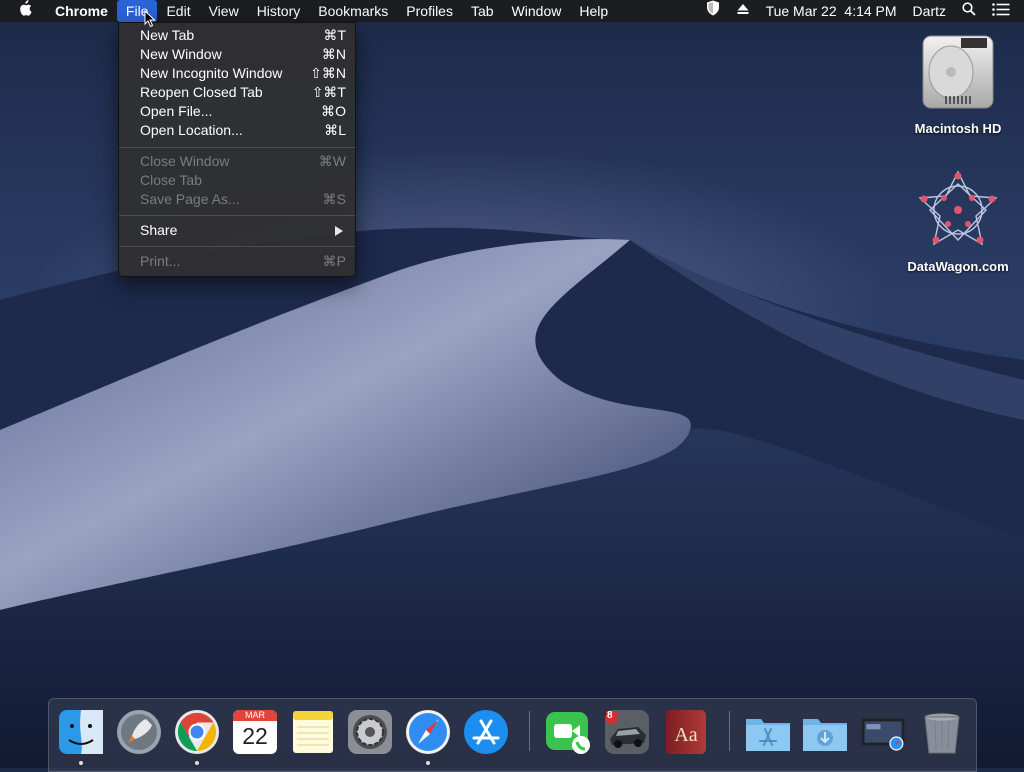 Image resolution: width=1024 pixels, height=772 pixels. What do you see at coordinates (929, 11) in the screenshot?
I see `user-name: Dartz` at bounding box center [929, 11].